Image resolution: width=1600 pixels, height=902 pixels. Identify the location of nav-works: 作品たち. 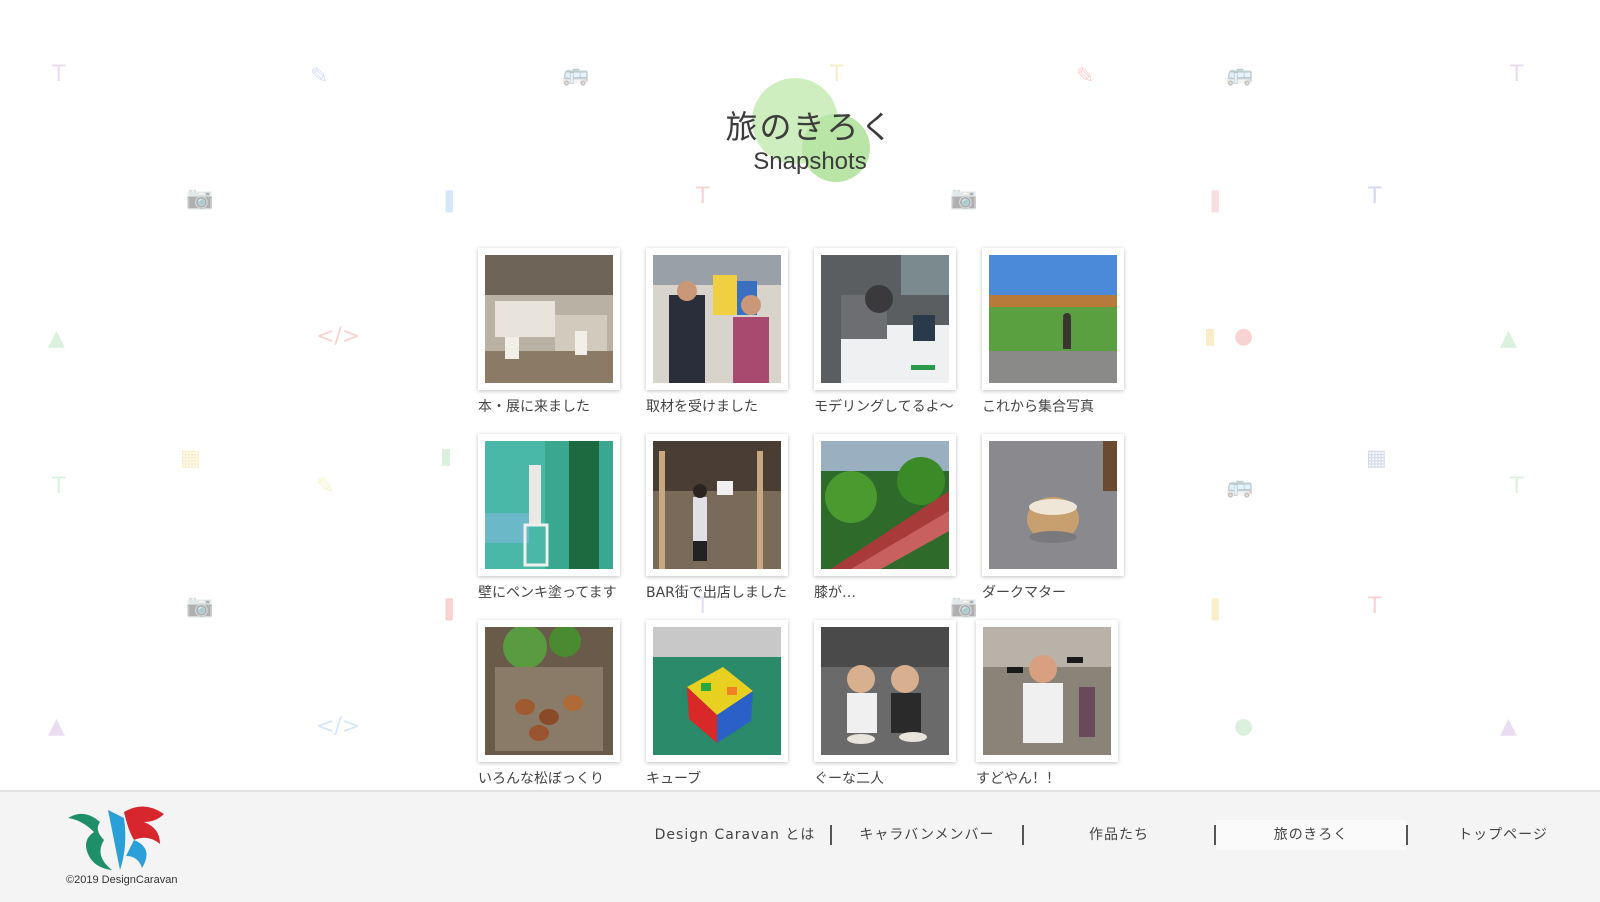
(1119, 835).